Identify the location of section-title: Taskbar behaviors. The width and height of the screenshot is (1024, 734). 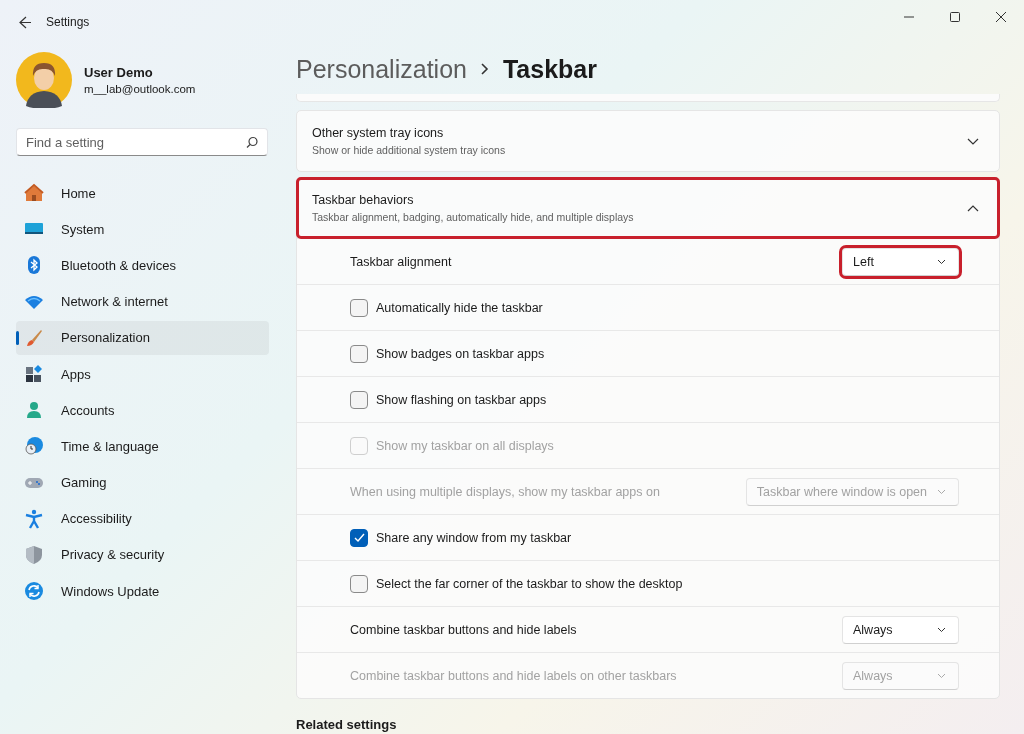
(363, 200).